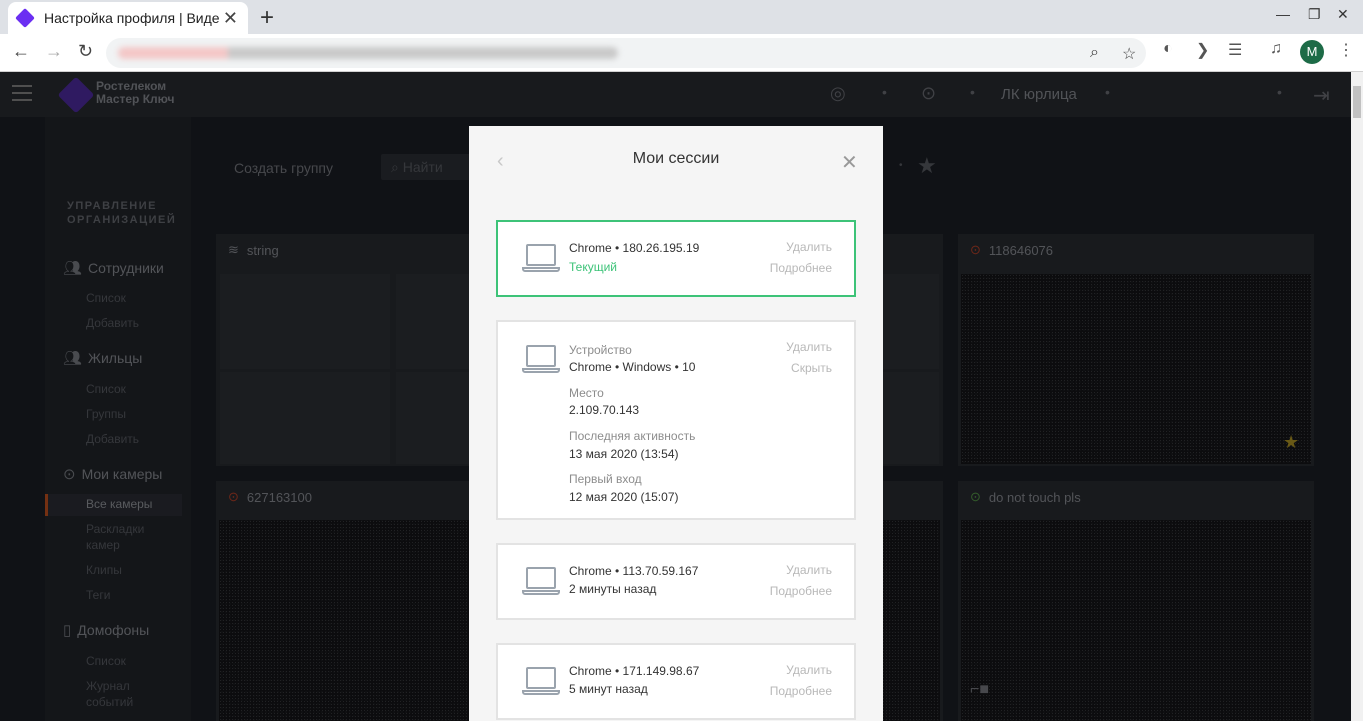  What do you see at coordinates (368, 53) in the screenshot?
I see `blurred-url` at bounding box center [368, 53].